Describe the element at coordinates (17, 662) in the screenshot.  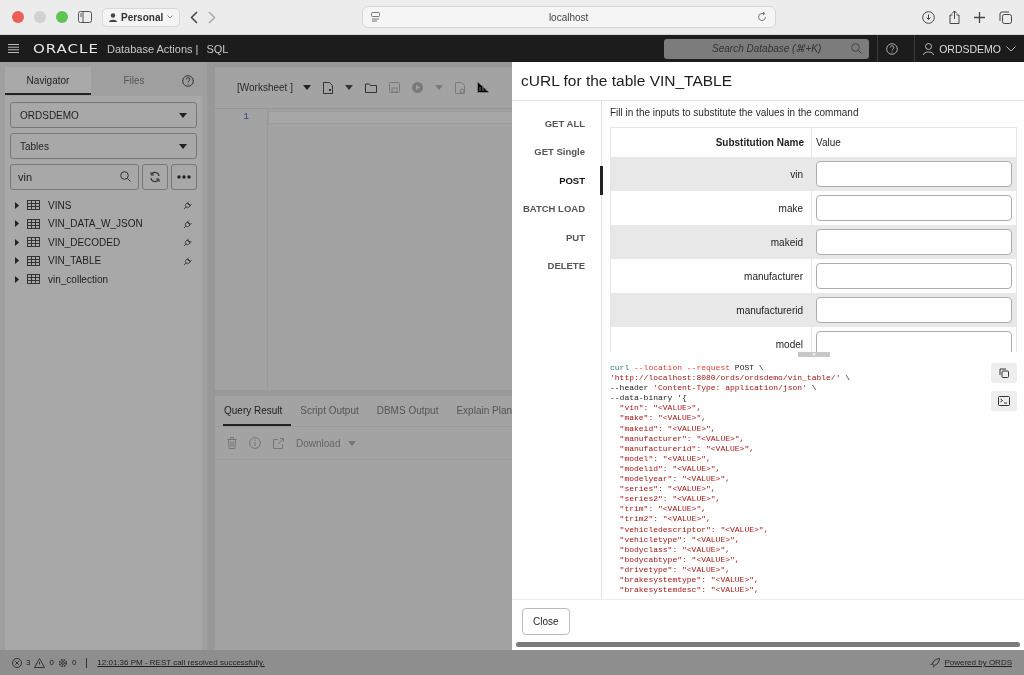
I see `error-icon` at that location.